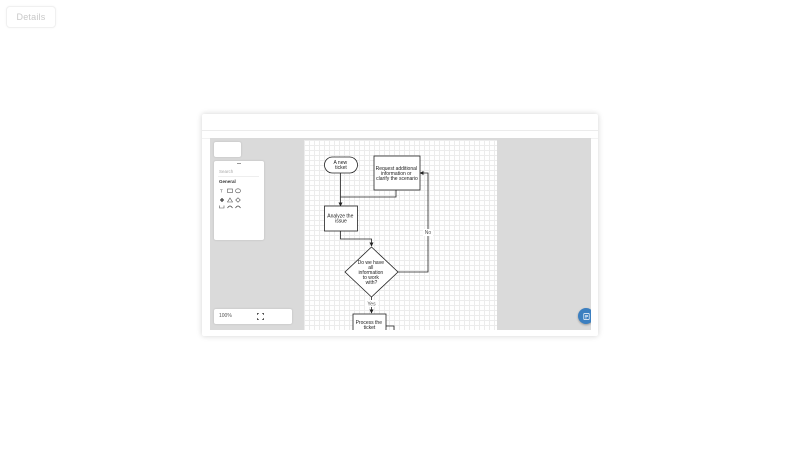  Describe the element at coordinates (371, 305) in the screenshot. I see `edge-label-yes: Yes` at that location.